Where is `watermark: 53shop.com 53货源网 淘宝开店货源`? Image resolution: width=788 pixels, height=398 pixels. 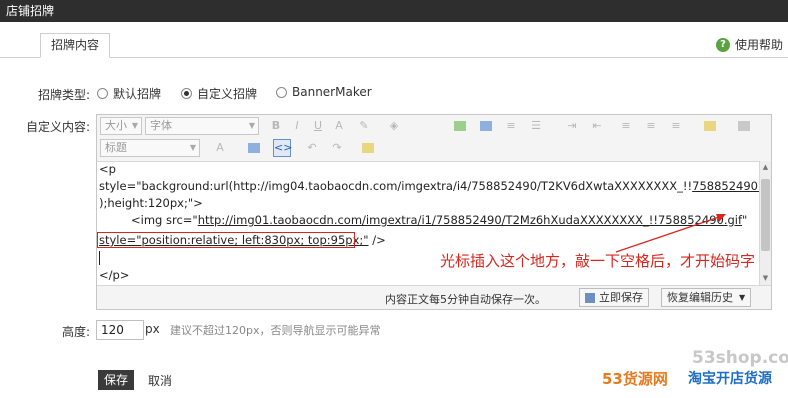
watermark: 53shop.com 53货源网 淘宝开店货源 is located at coordinates (695, 366).